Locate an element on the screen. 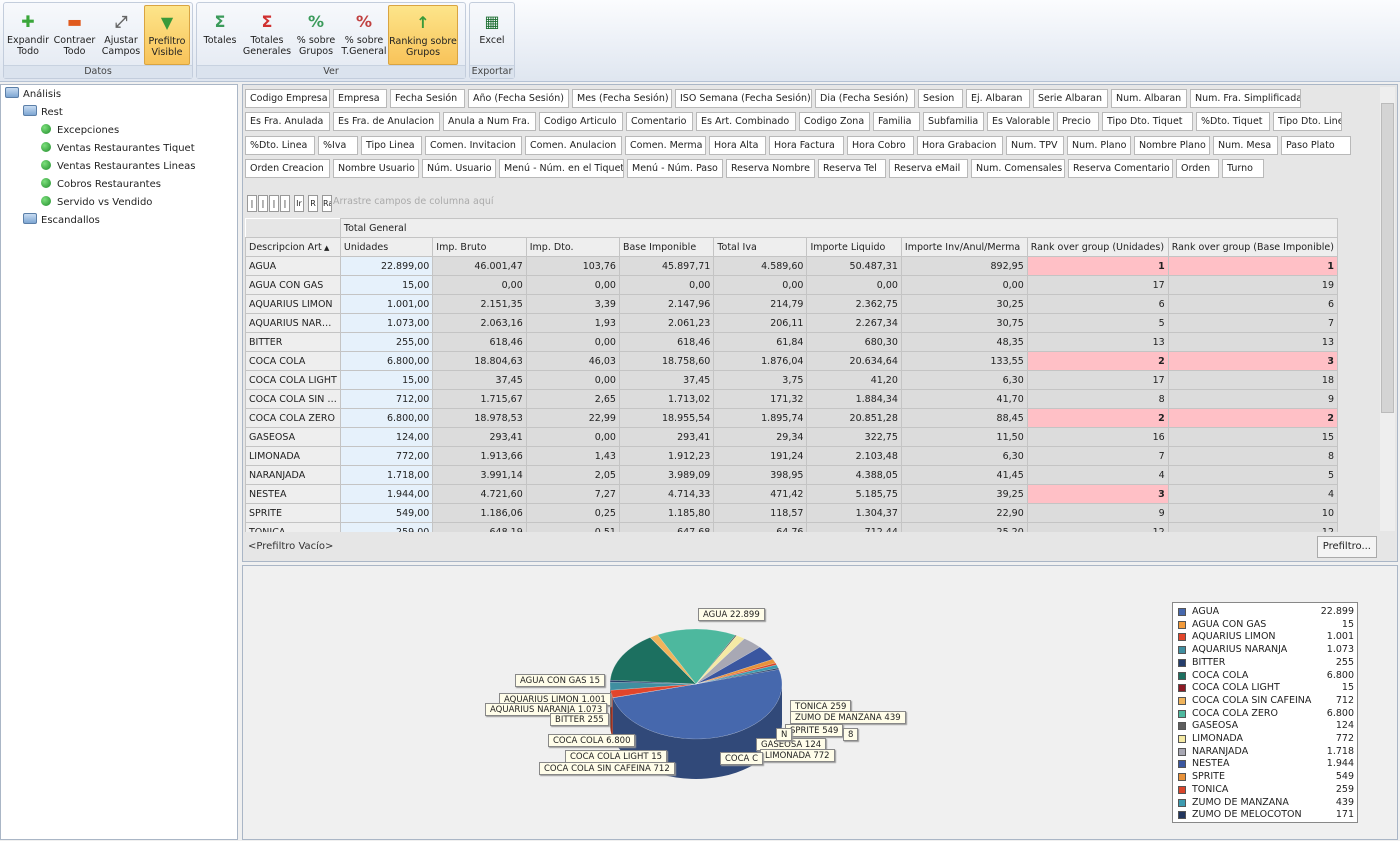 The image size is (1400, 841). field-chip: Hora Grabacion is located at coordinates (960, 145).